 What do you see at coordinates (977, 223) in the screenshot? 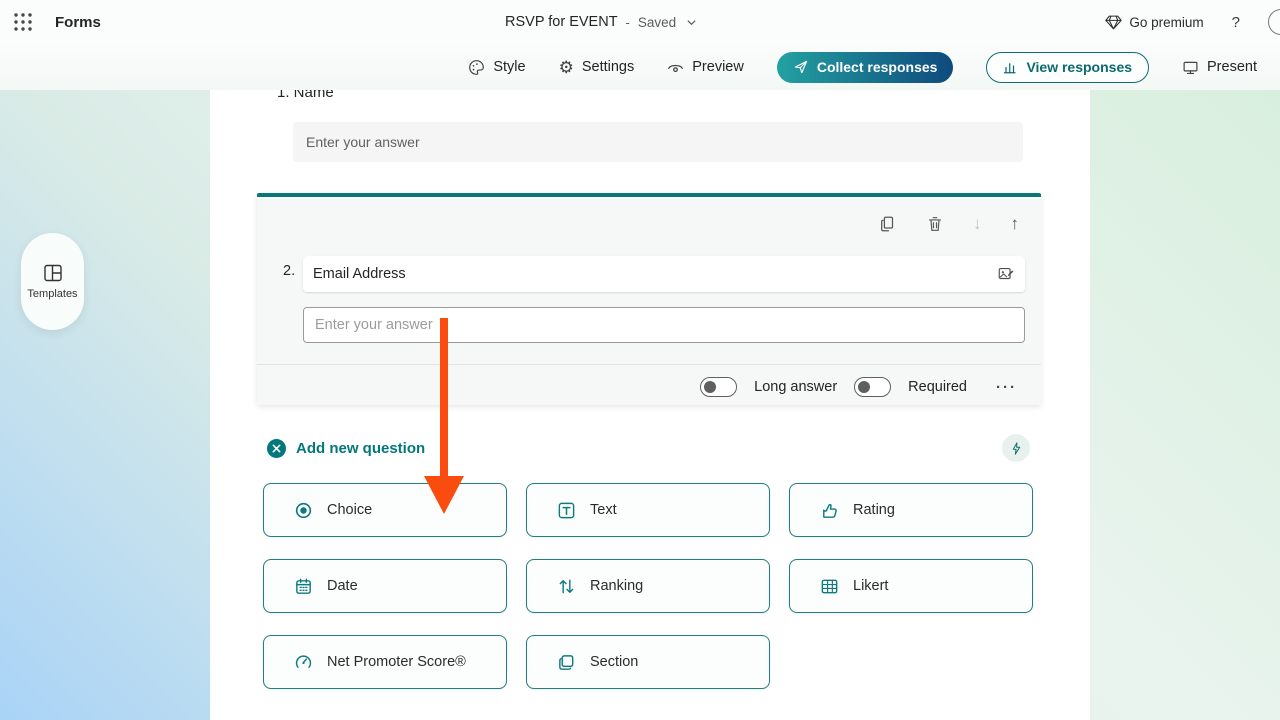
I see `move-down-icon: ↓` at bounding box center [977, 223].